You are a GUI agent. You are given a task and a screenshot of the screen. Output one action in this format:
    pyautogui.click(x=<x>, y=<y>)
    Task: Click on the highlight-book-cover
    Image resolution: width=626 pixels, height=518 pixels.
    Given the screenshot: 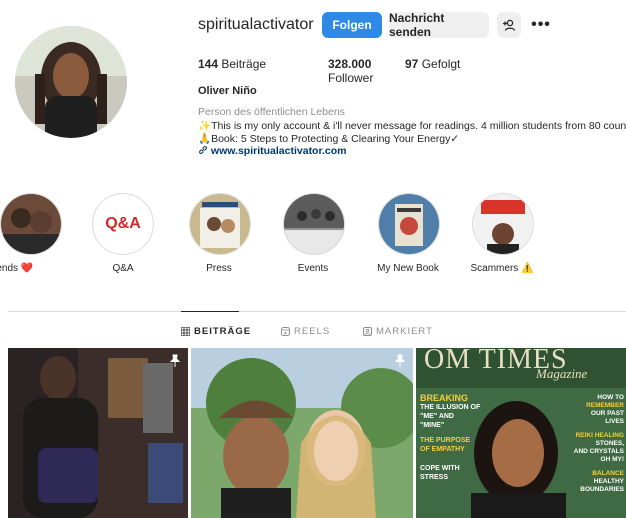 What is the action you would take?
    pyautogui.click(x=409, y=224)
    